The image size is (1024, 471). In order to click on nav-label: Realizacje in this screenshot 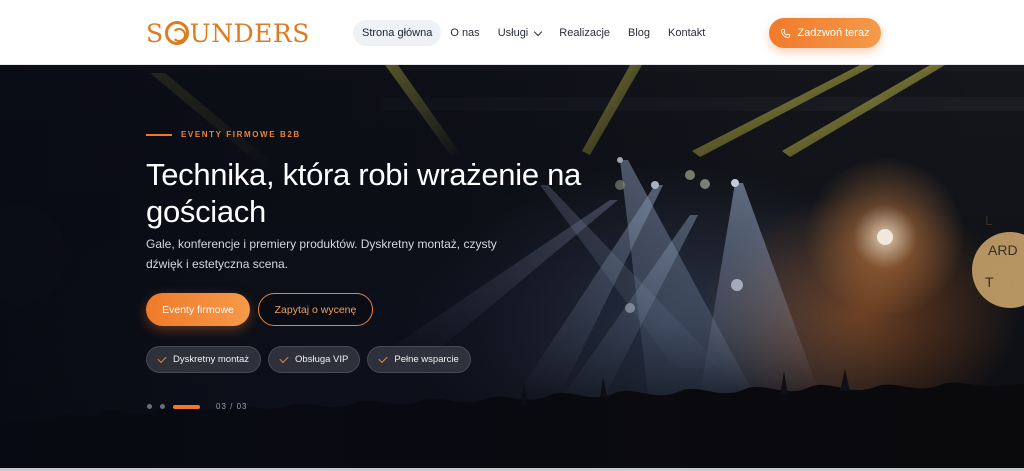, I will do `click(585, 33)`.